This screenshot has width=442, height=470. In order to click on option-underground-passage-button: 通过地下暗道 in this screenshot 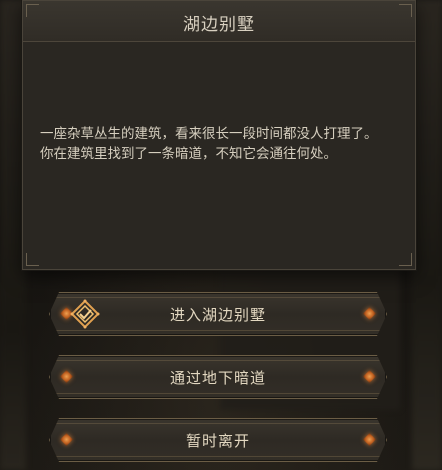, I will do `click(218, 377)`.